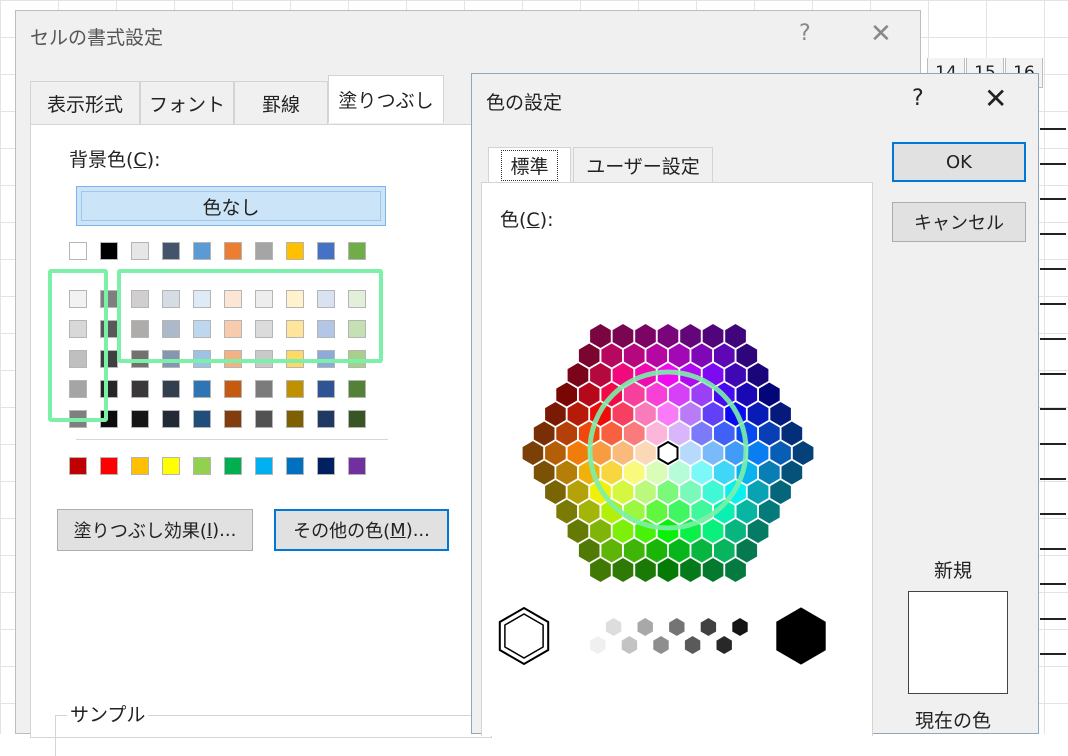  I want to click on black-large-hexagon, so click(801, 636).